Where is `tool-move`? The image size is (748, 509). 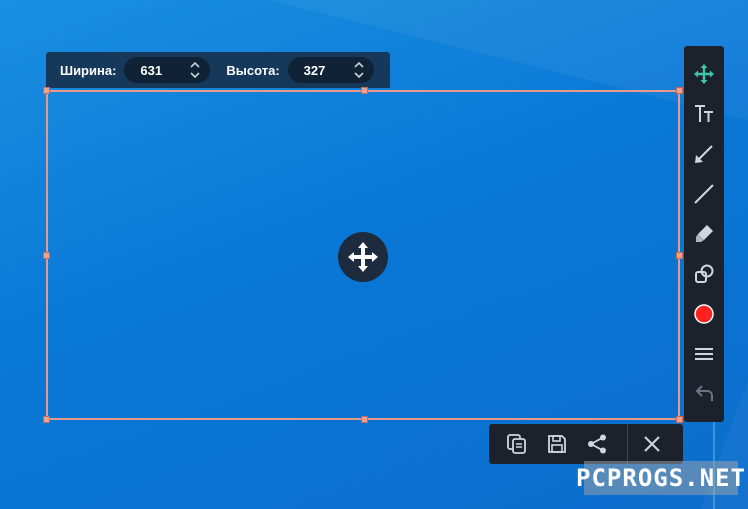
tool-move is located at coordinates (704, 74).